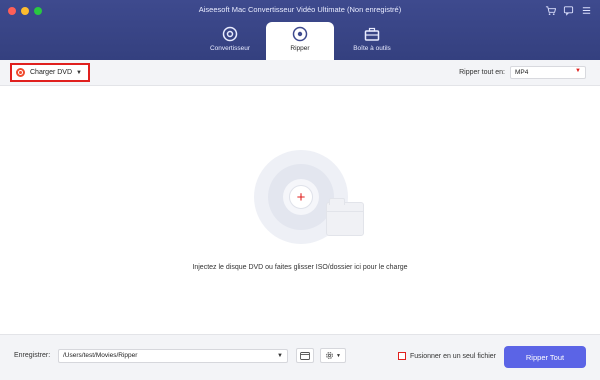 The width and height of the screenshot is (600, 380). I want to click on convert-icon, so click(230, 34).